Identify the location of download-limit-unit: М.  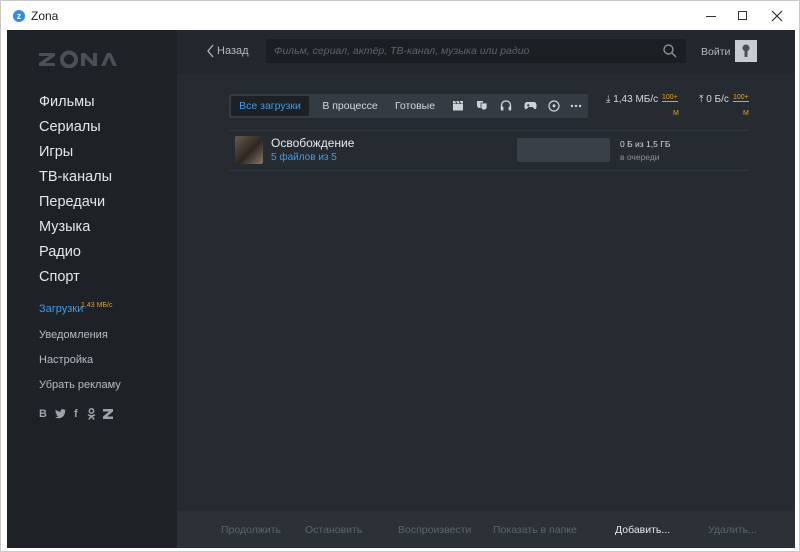
(676, 113).